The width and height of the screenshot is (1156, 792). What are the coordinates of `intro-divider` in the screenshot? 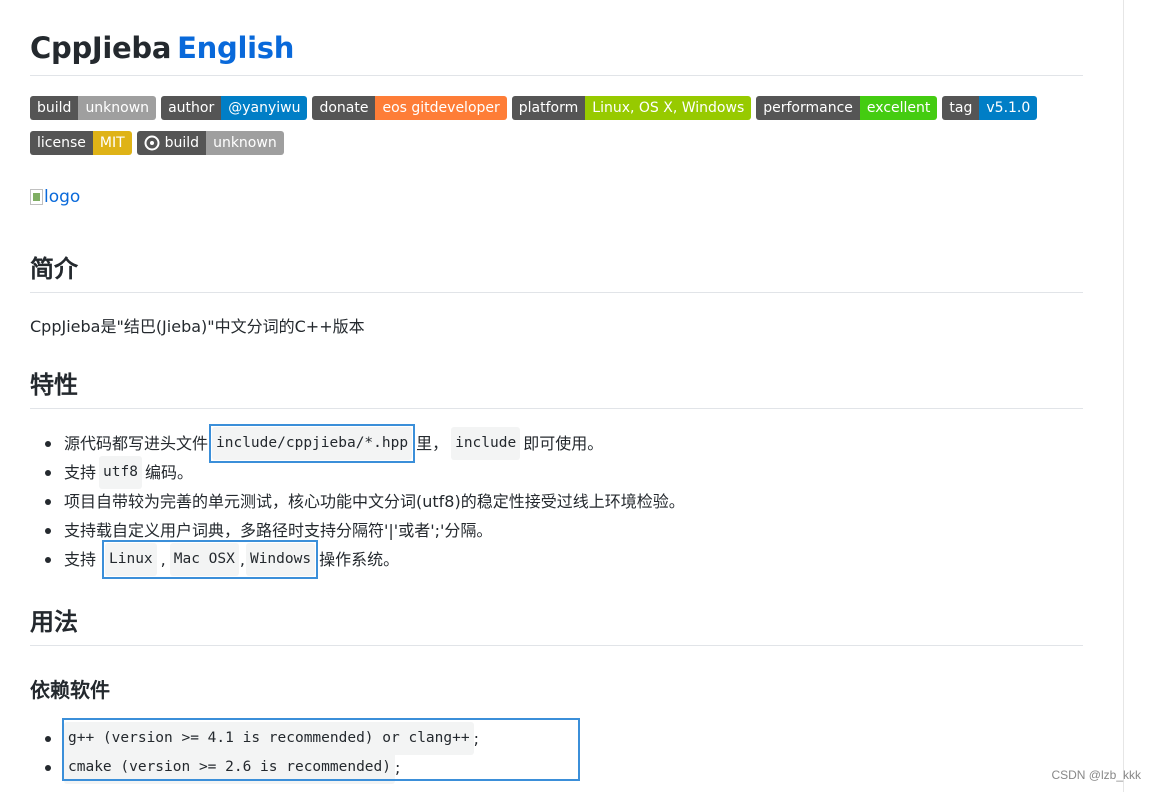 It's located at (556, 292).